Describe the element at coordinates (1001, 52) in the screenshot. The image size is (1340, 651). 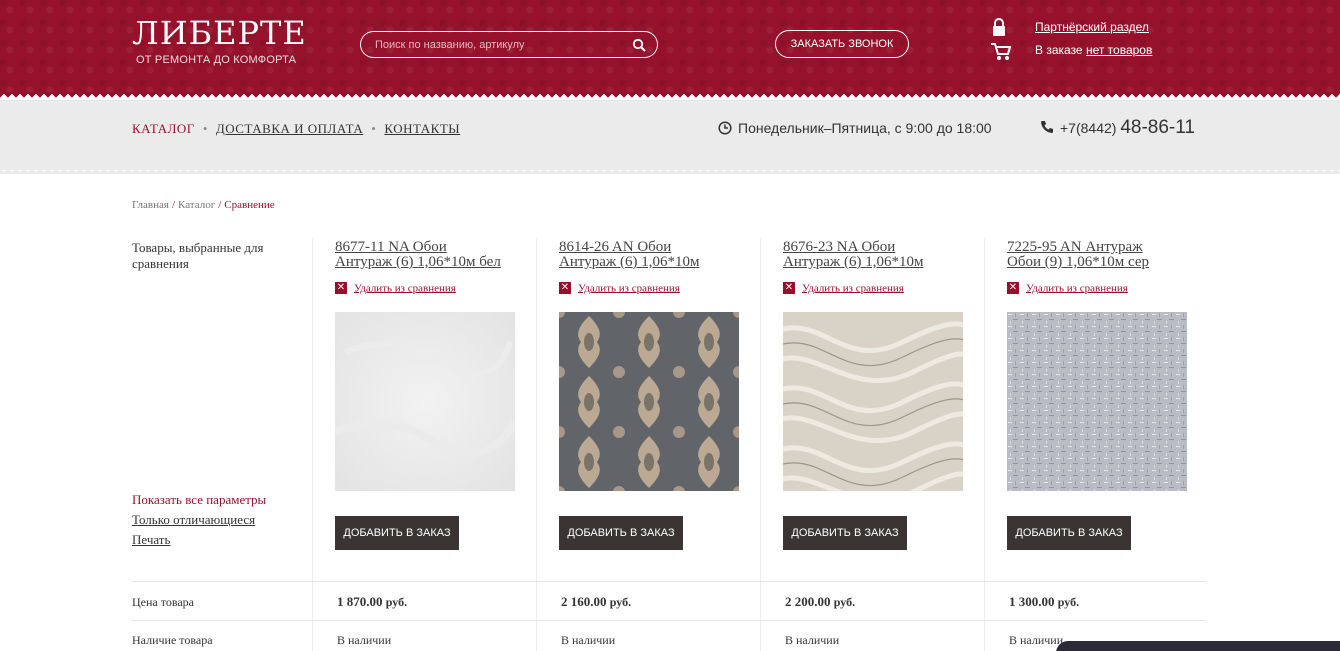
I see `cart-icon` at that location.